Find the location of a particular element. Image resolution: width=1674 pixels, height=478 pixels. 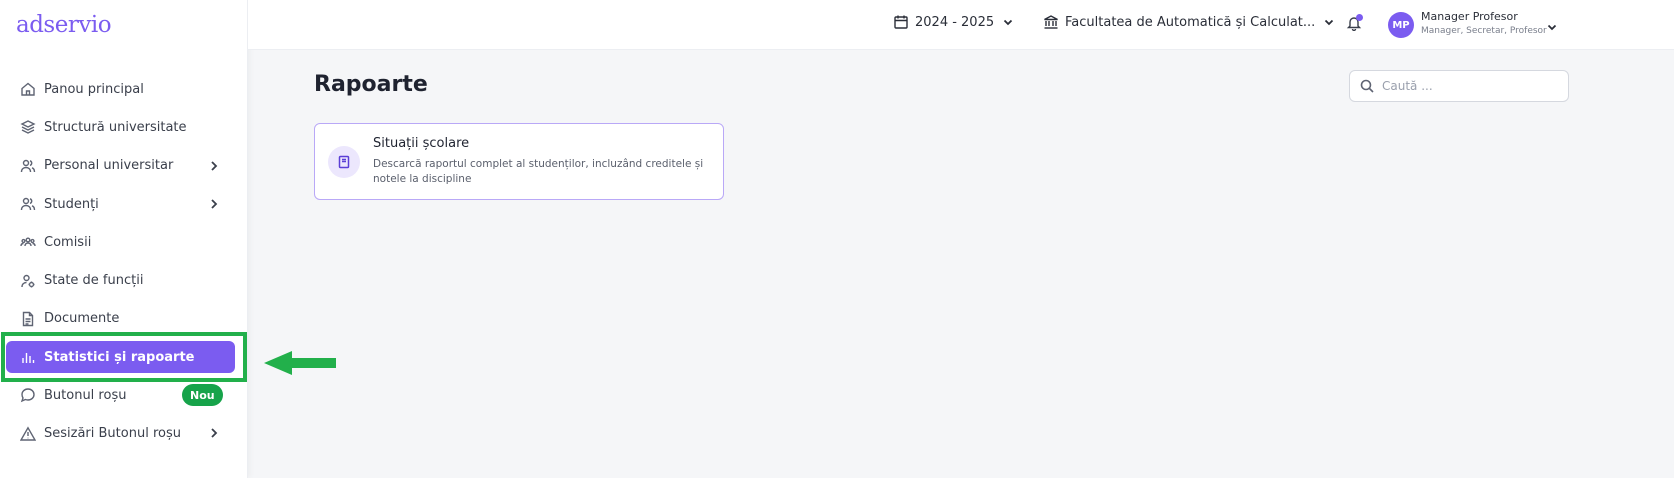

sidebar-item-label: Butonul roșu is located at coordinates (85, 395).